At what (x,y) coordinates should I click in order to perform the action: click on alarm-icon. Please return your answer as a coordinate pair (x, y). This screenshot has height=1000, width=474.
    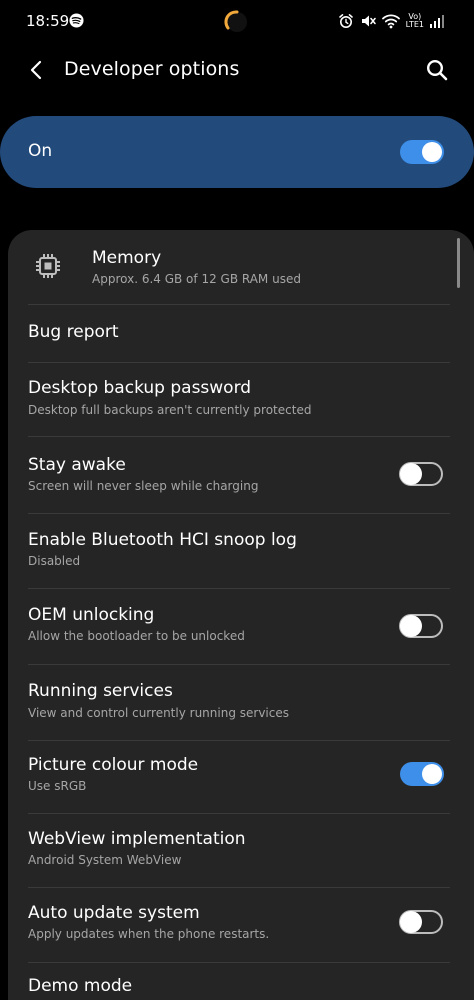
    Looking at the image, I should click on (345, 21).